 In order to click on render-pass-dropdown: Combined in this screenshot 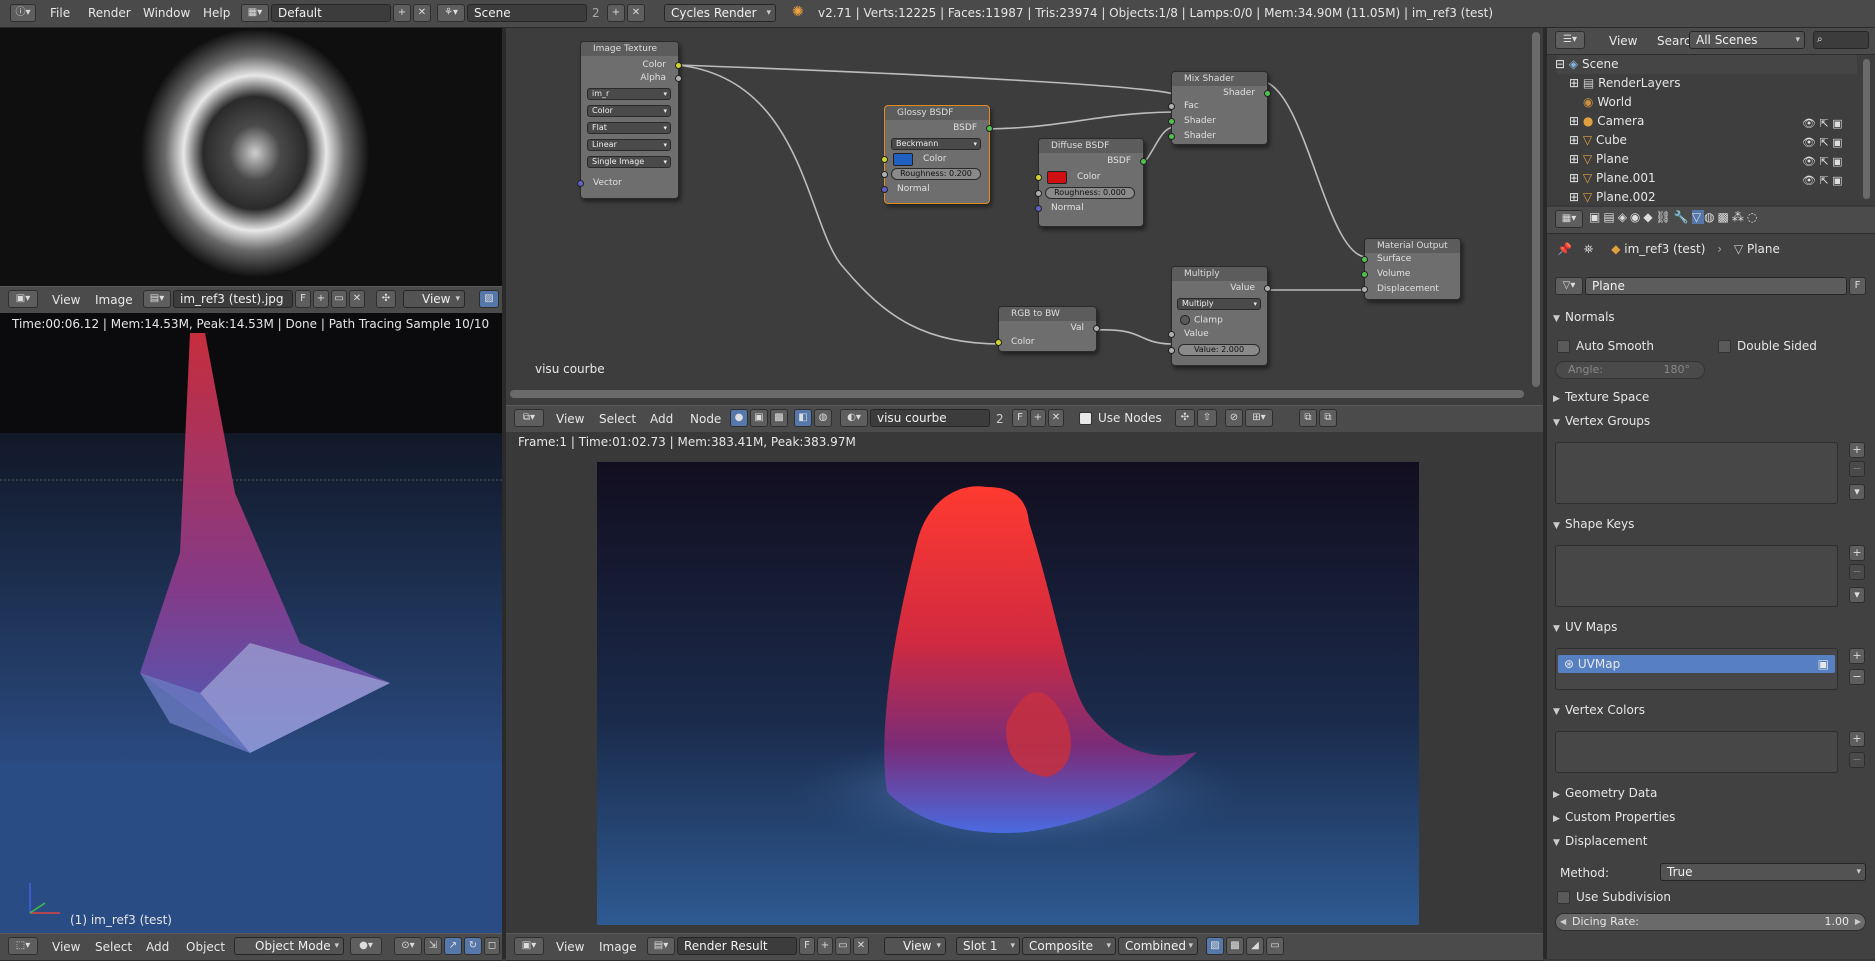, I will do `click(1158, 946)`.